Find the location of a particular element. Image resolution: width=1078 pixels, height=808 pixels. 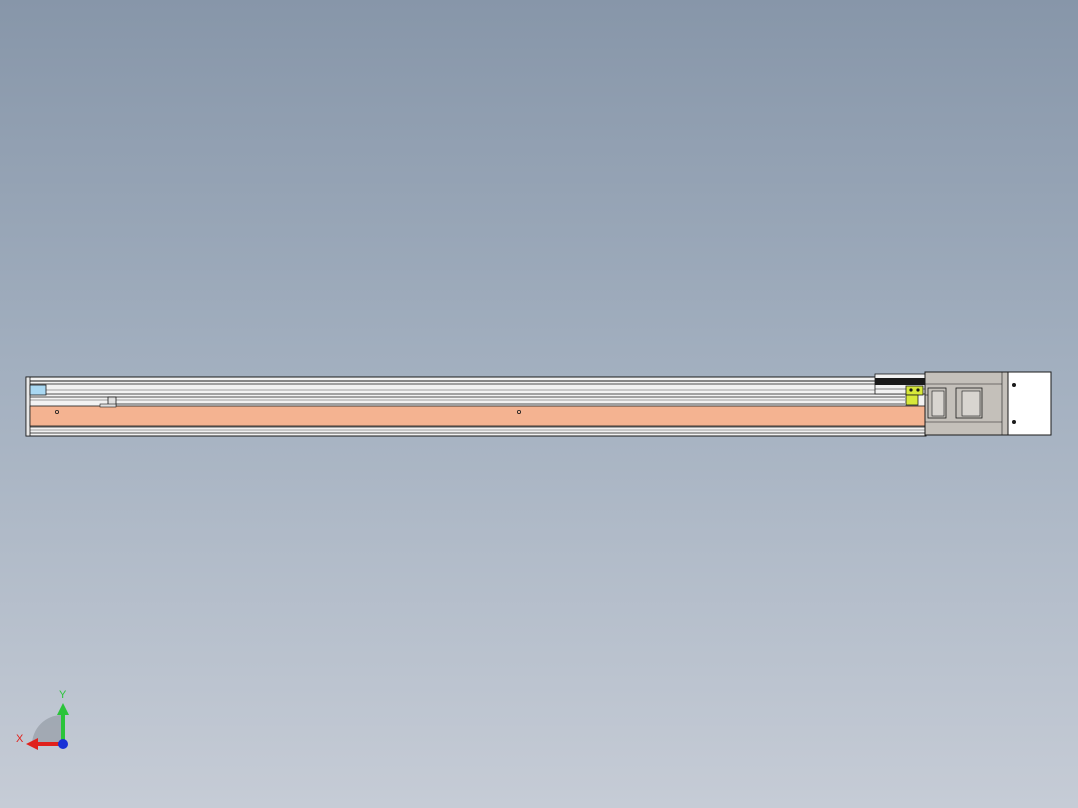

coupling-housing is located at coordinates (966, 403).